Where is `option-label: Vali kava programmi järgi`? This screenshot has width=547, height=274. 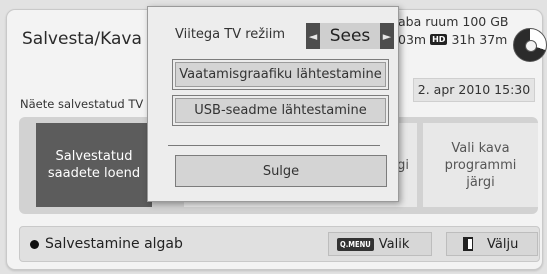 option-label: Vali kava programmi järgi is located at coordinates (480, 165).